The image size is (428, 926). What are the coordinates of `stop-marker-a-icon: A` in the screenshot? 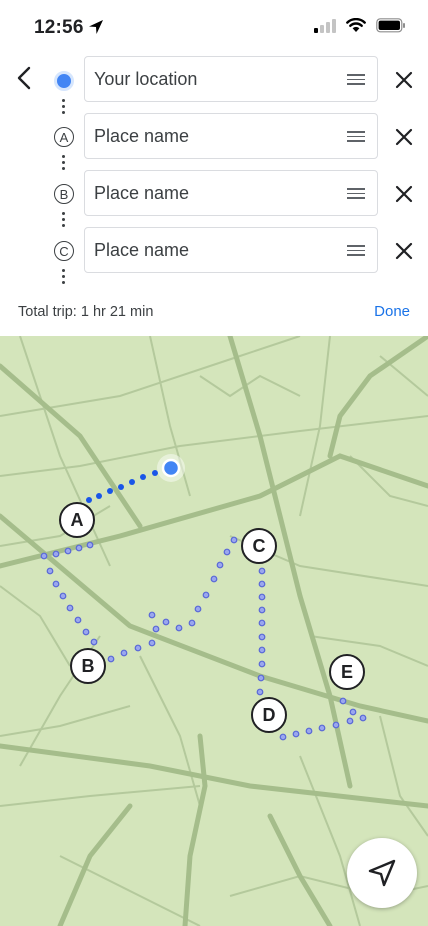 It's located at (64, 137).